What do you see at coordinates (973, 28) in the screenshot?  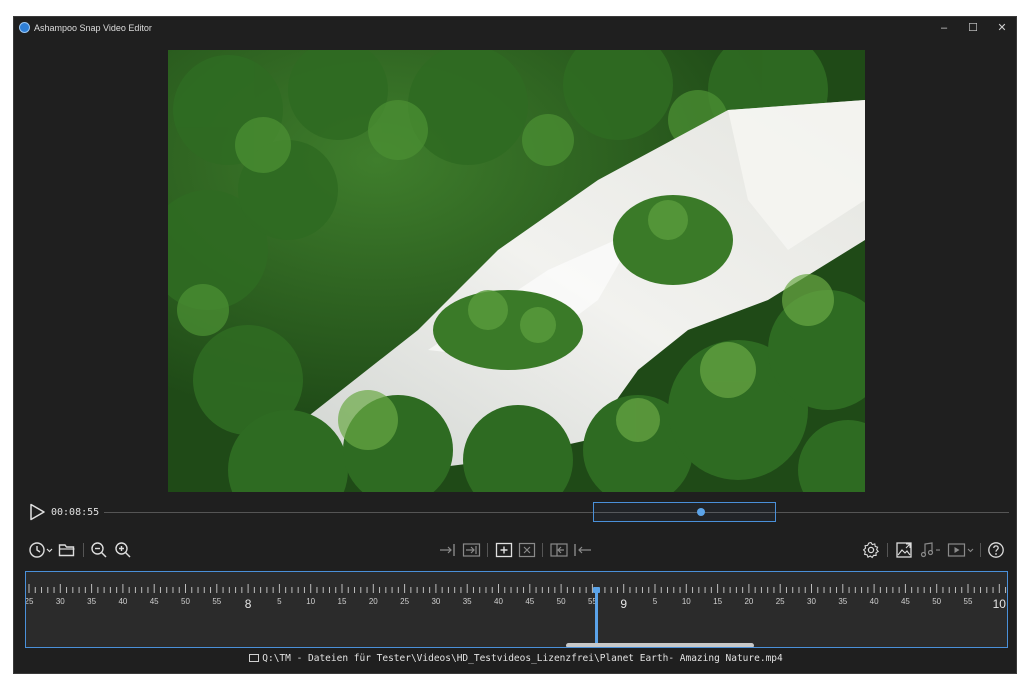 I see `maximize-button: ☐` at bounding box center [973, 28].